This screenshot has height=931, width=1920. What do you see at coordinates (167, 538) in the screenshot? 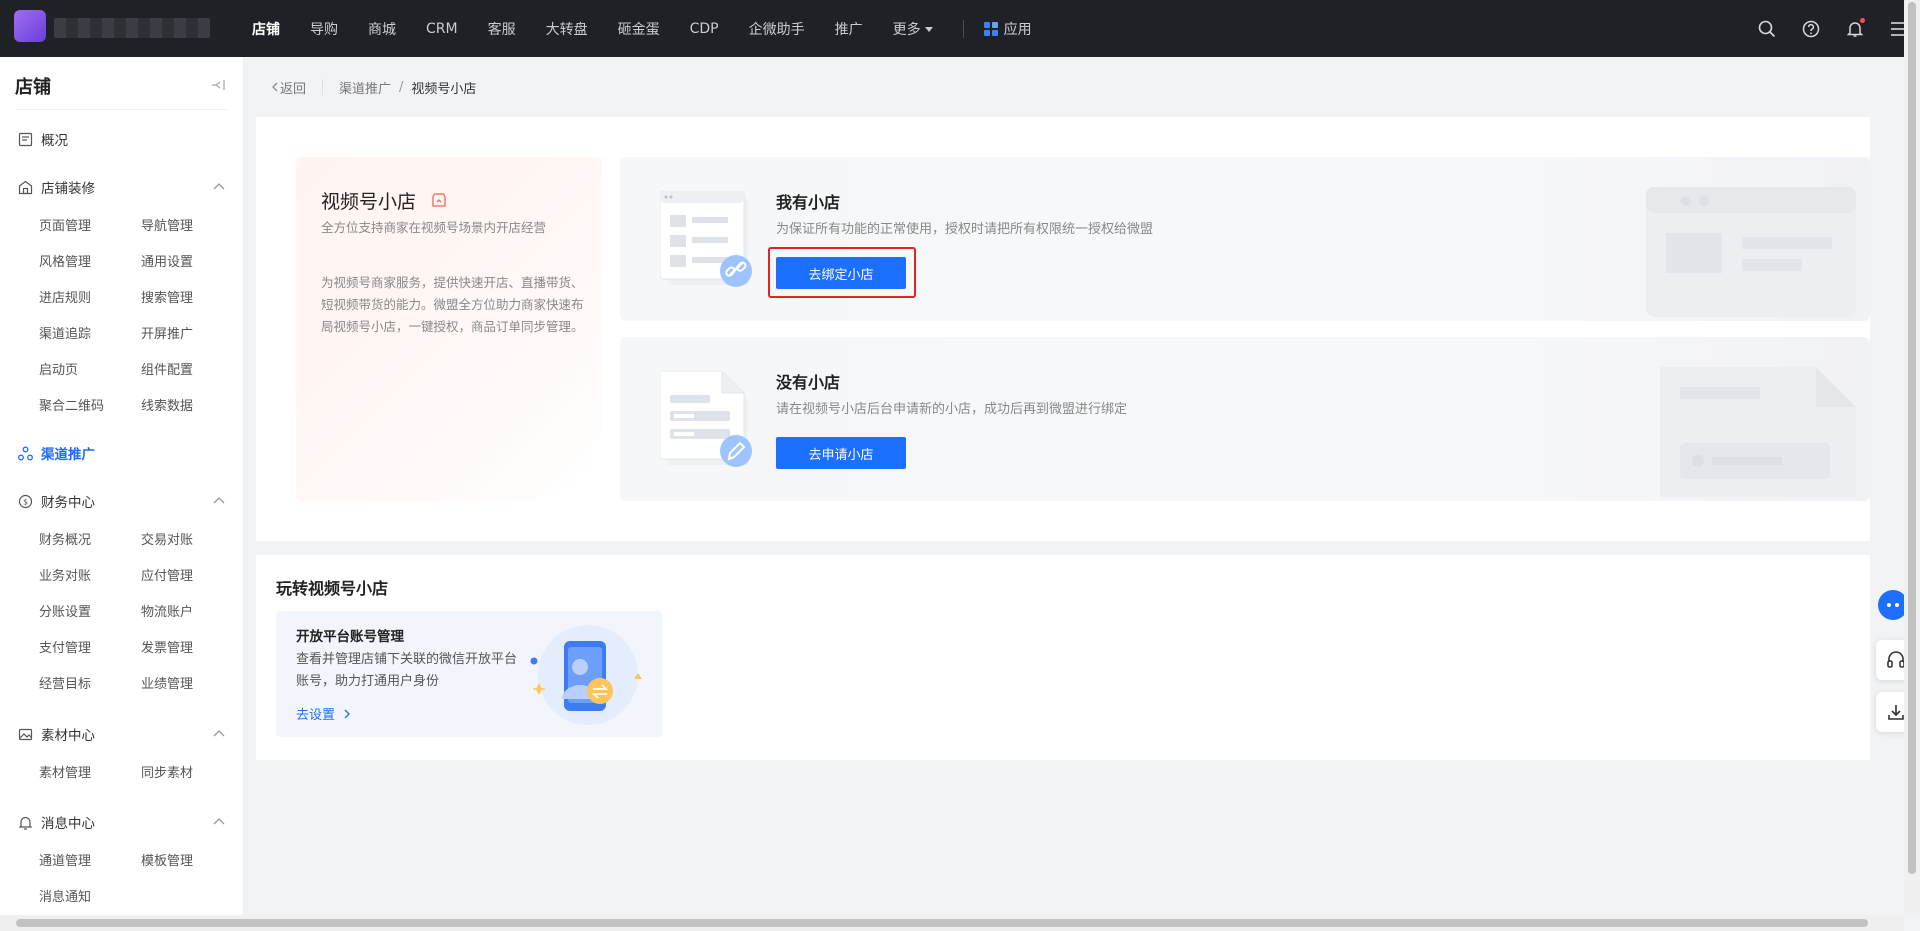
I see `sidebar-subitem: 交易对账` at bounding box center [167, 538].